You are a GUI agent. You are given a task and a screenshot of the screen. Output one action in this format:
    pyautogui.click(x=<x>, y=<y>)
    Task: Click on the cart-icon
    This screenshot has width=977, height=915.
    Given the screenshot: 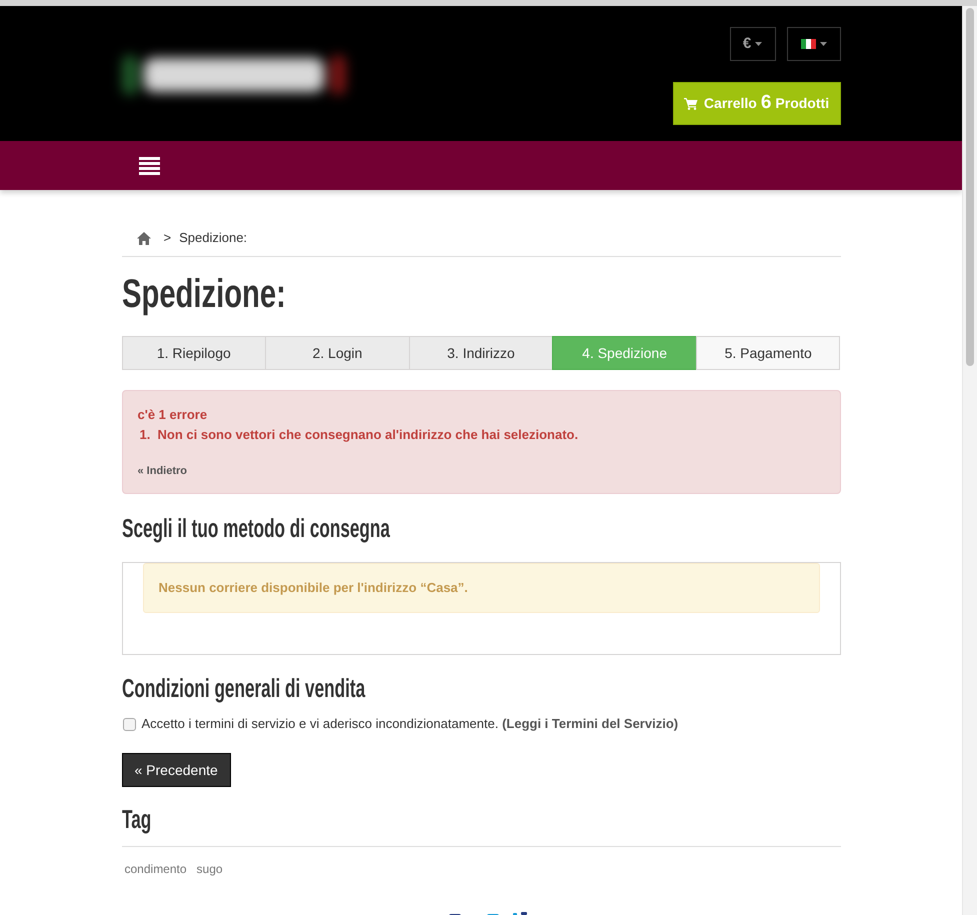 What is the action you would take?
    pyautogui.click(x=691, y=103)
    